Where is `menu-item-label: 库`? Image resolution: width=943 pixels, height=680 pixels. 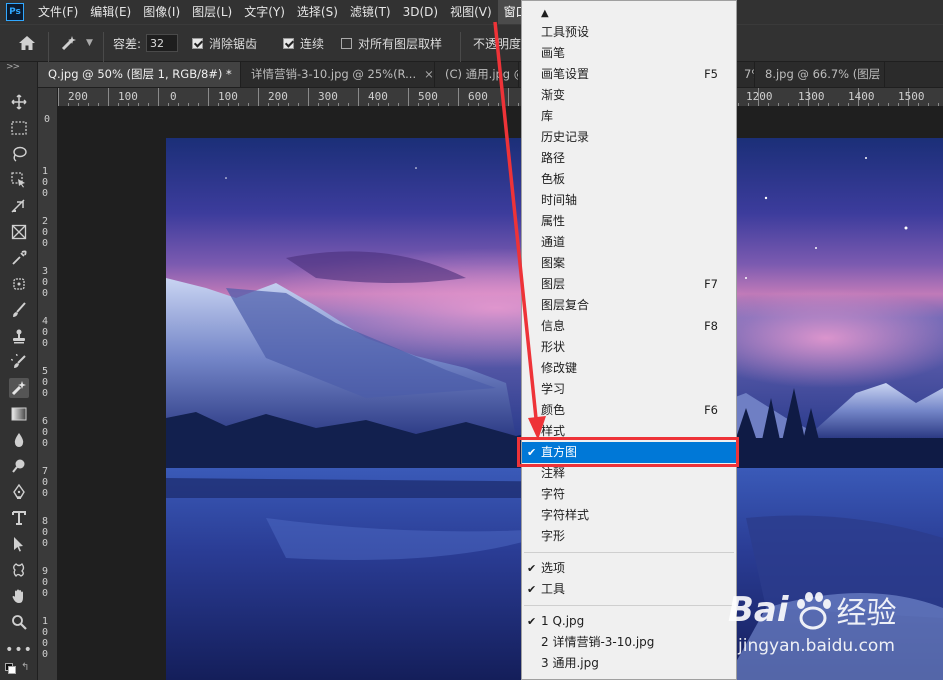 menu-item-label: 库 is located at coordinates (547, 116).